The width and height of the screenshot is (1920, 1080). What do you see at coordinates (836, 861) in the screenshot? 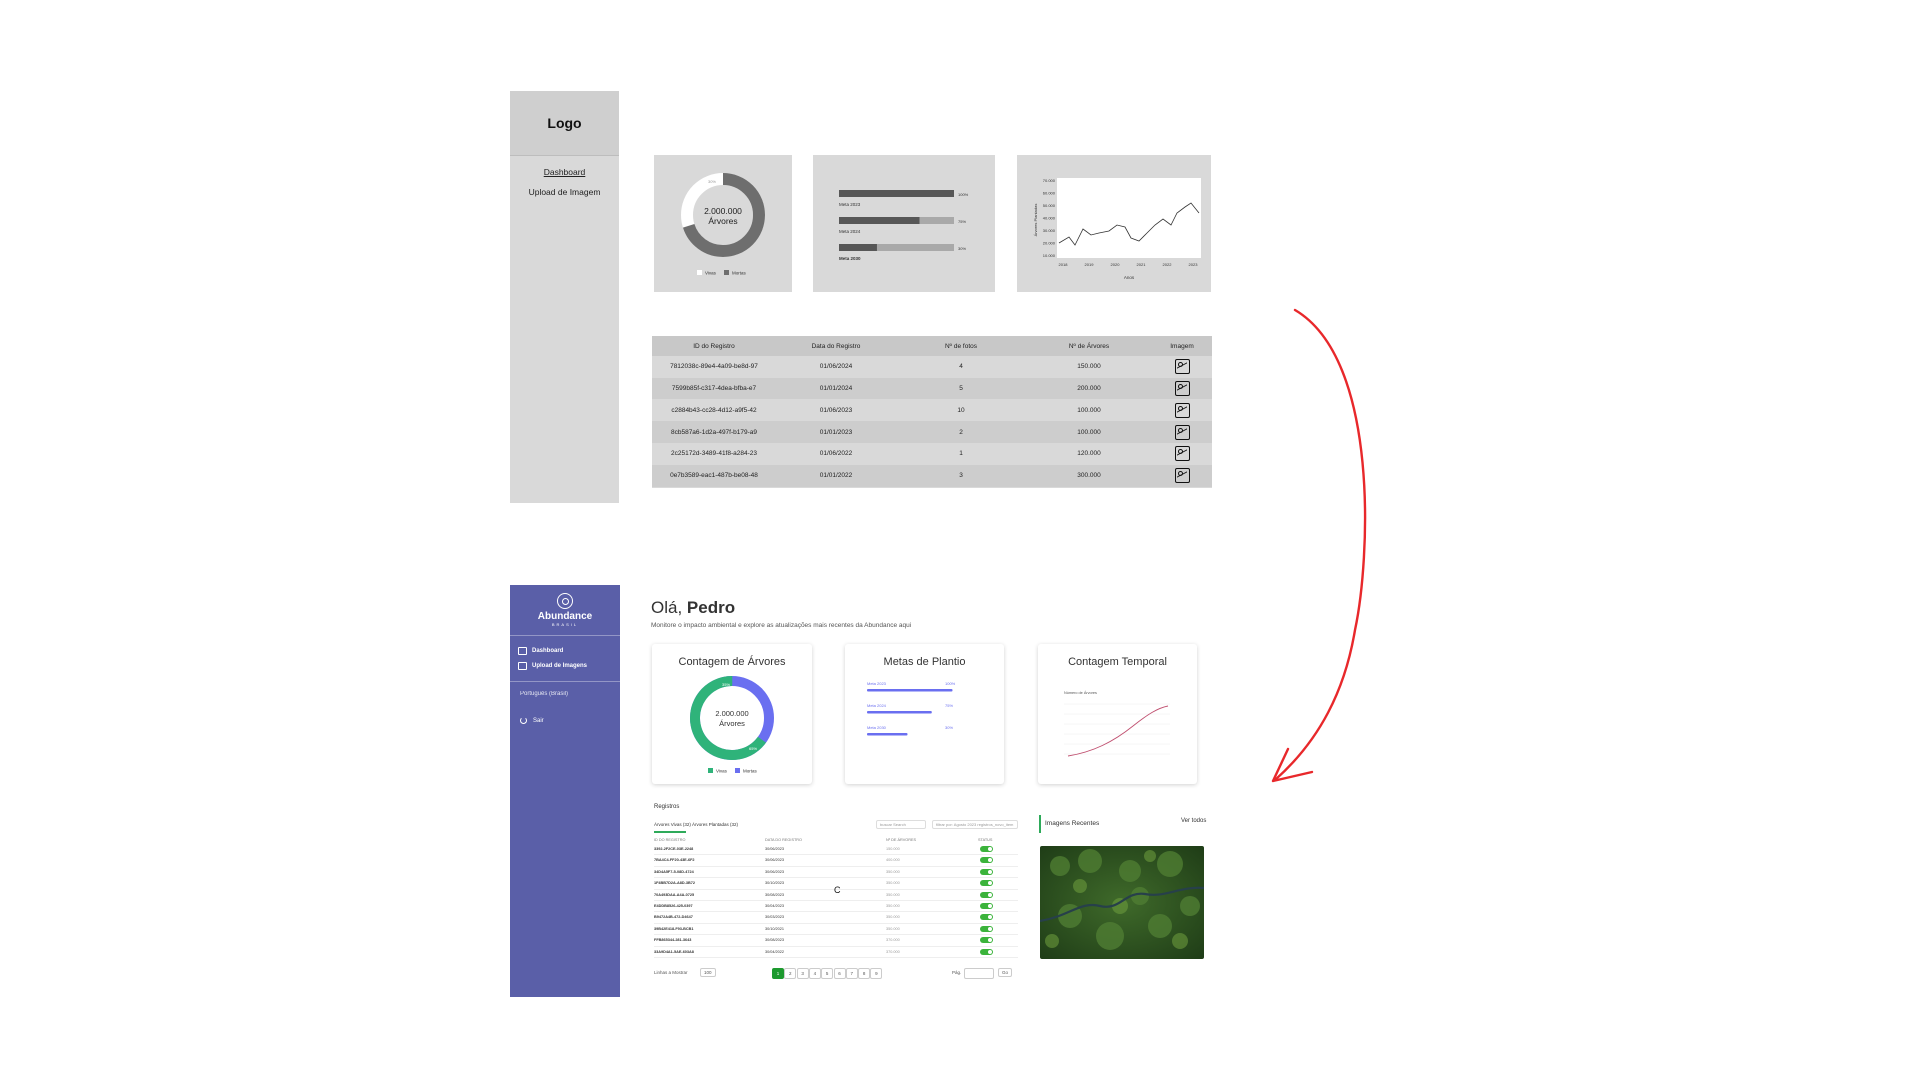
I see `table-row: 7BA4C4-FF20-43E-6F2 30/06/2023 400.000` at bounding box center [836, 861].